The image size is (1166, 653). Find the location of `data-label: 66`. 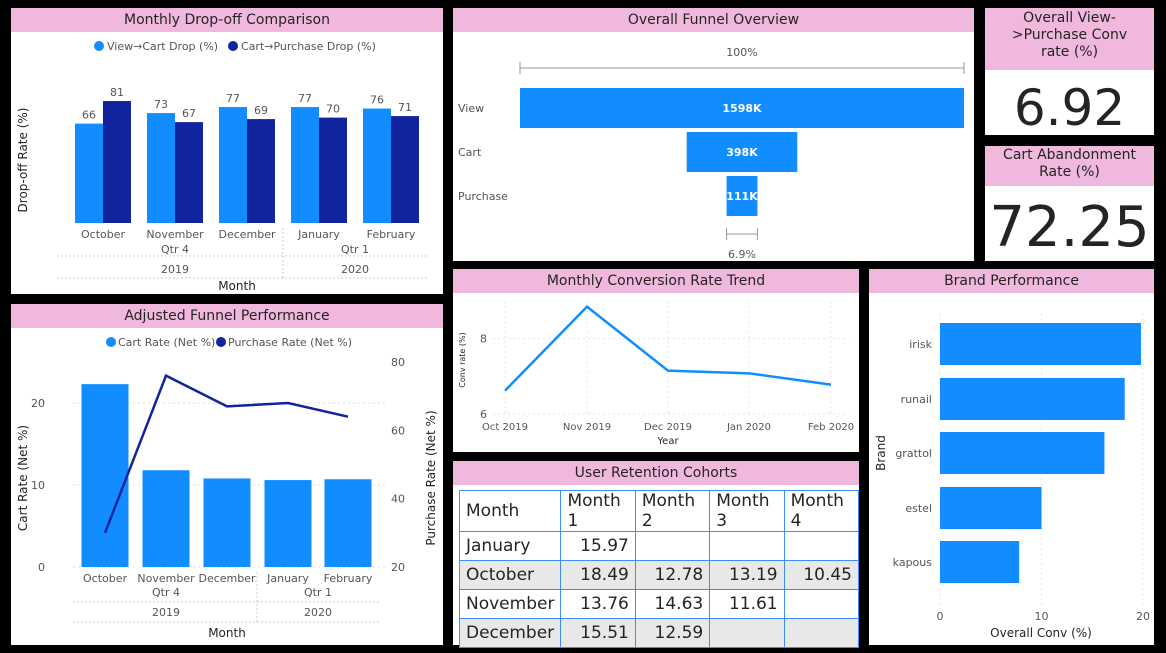

data-label: 66 is located at coordinates (89, 115).